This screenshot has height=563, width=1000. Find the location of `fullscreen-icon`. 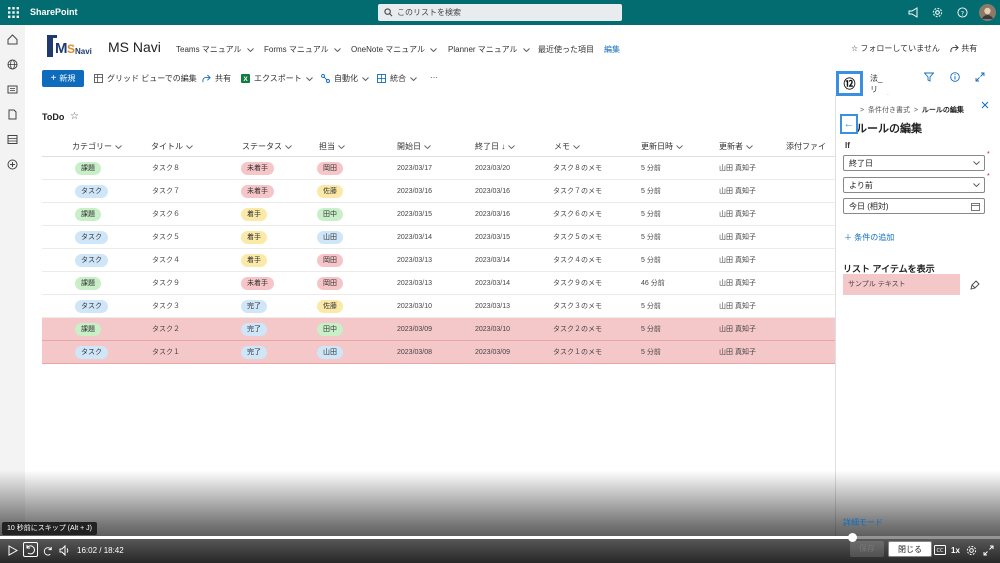

fullscreen-icon is located at coordinates (988, 550).